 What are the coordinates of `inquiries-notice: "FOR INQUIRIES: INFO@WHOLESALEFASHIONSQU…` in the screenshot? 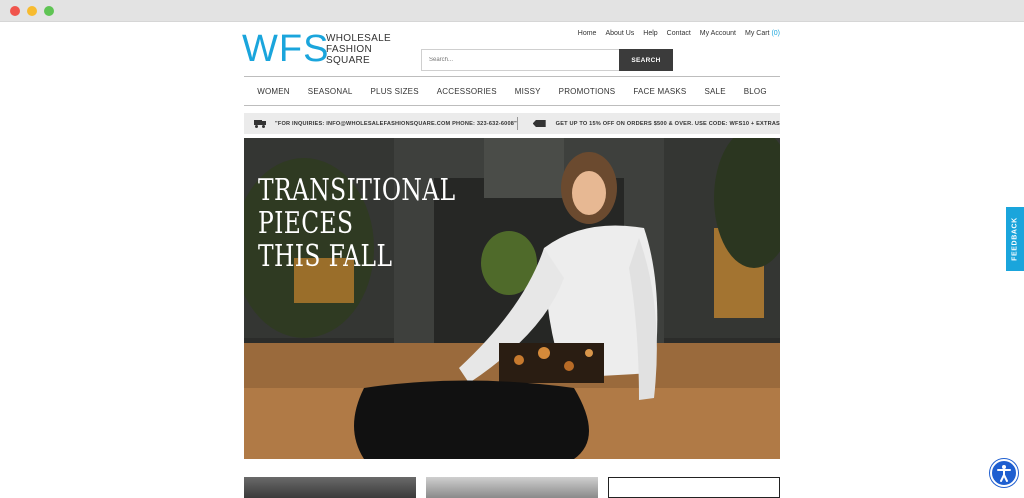 It's located at (380, 124).